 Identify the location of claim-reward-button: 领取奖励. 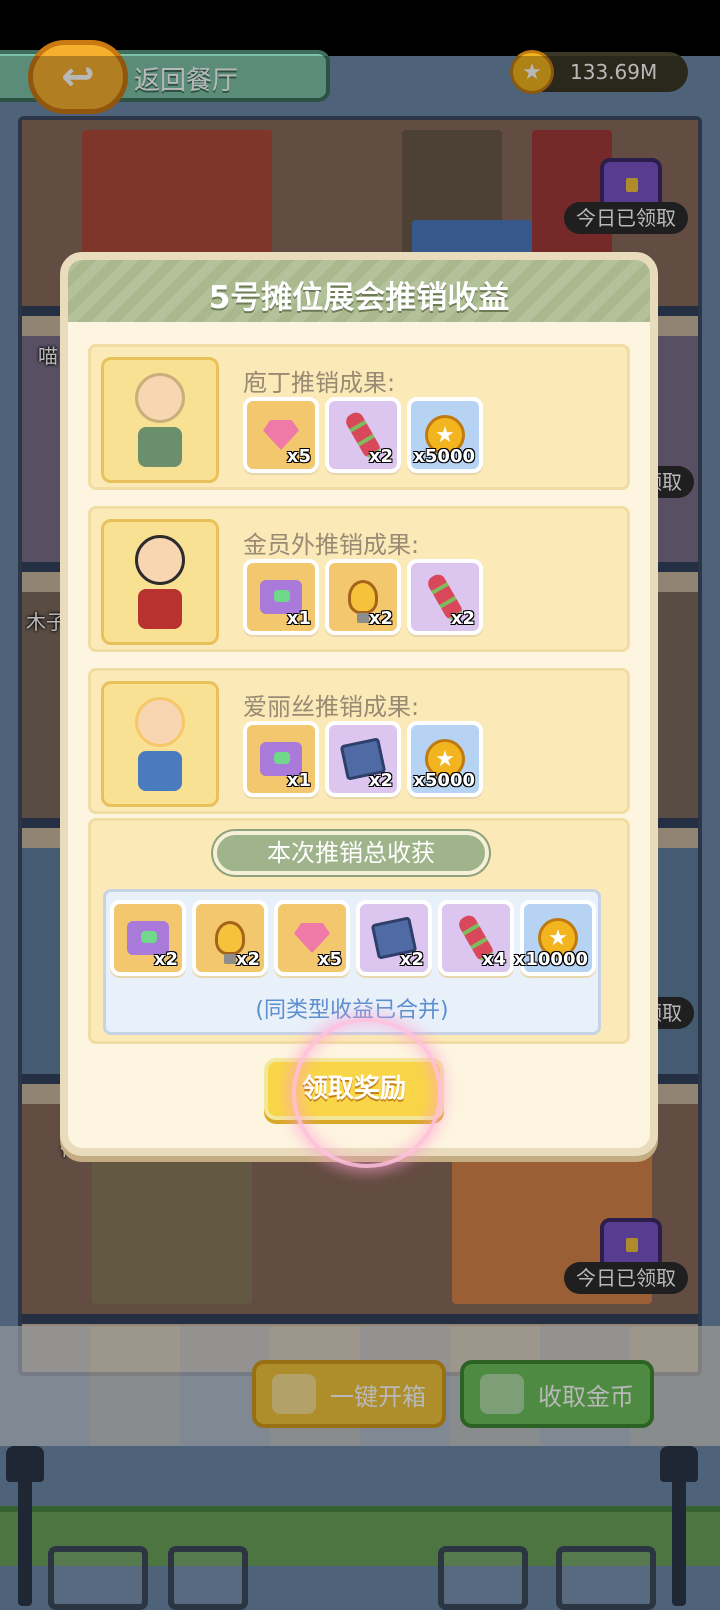
(354, 1089).